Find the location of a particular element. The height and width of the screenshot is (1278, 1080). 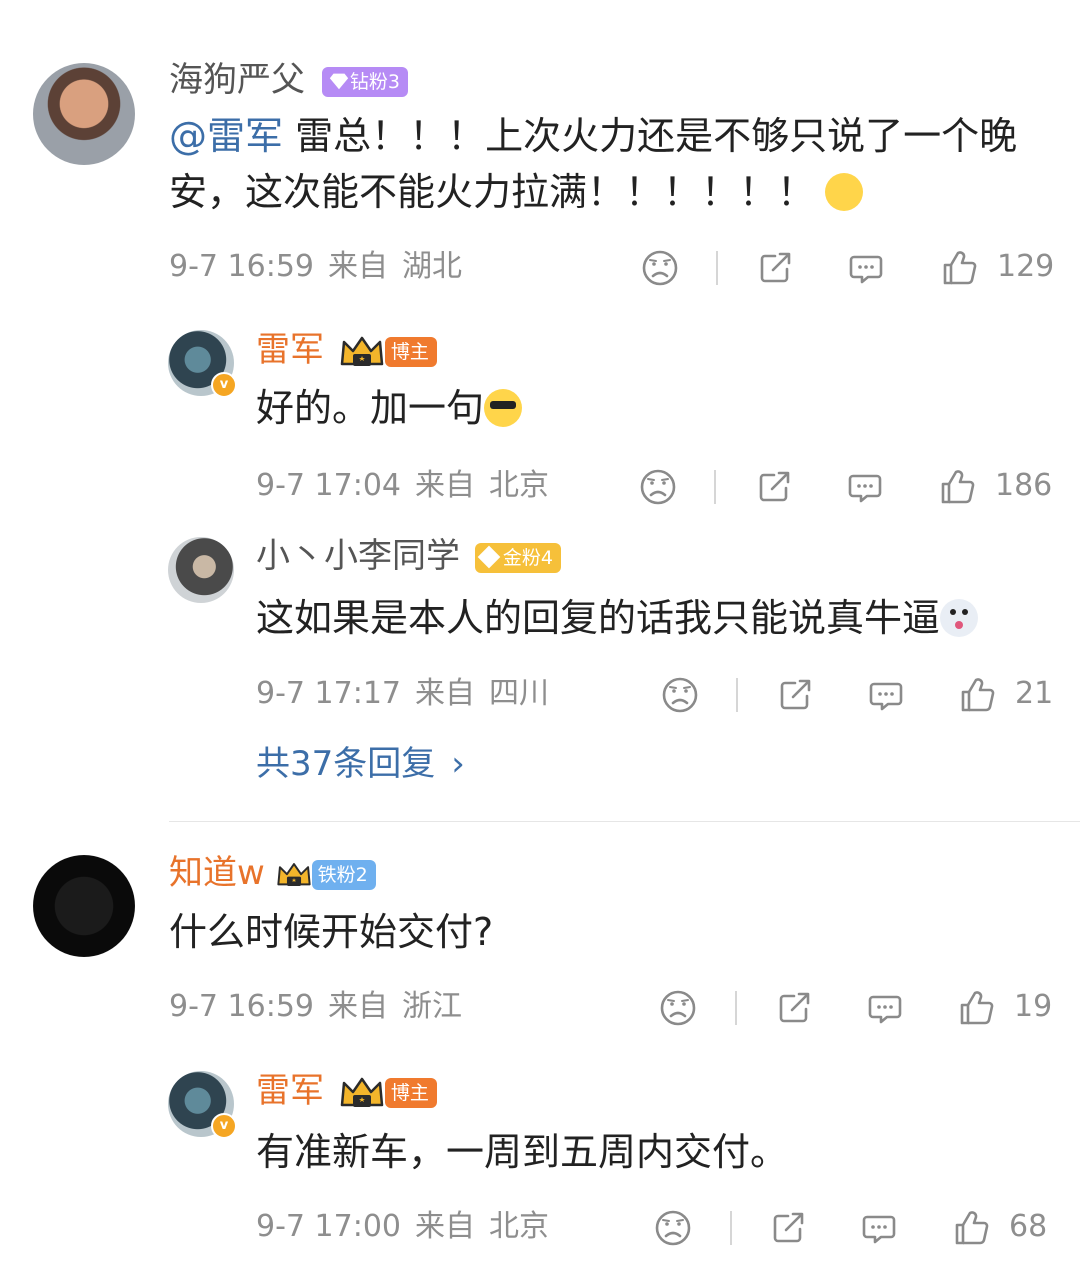

diamond-icon is located at coordinates (339, 81).